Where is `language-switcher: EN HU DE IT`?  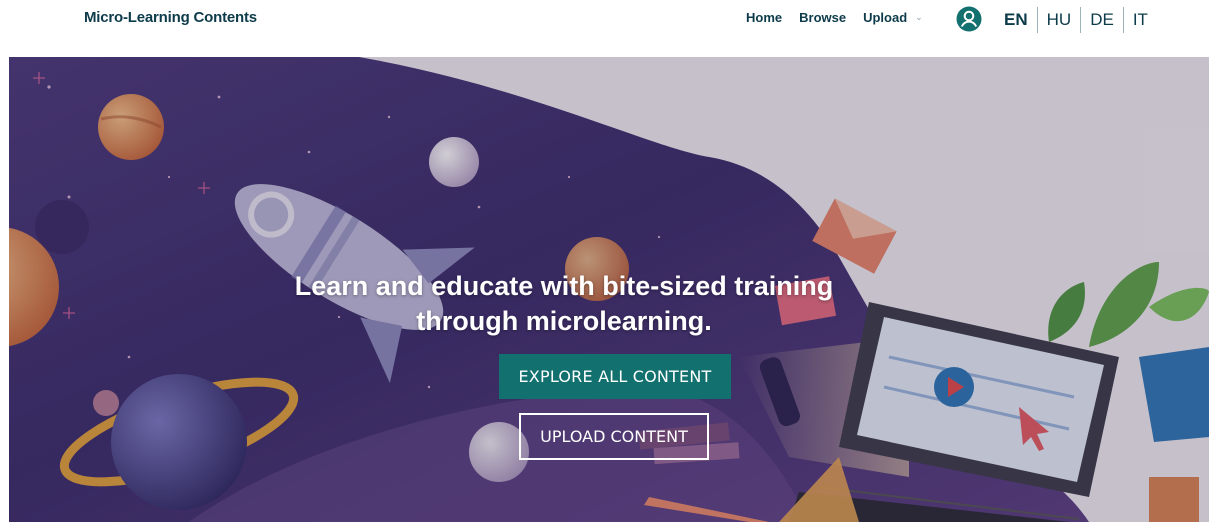
language-switcher: EN HU DE IT is located at coordinates (1080, 20).